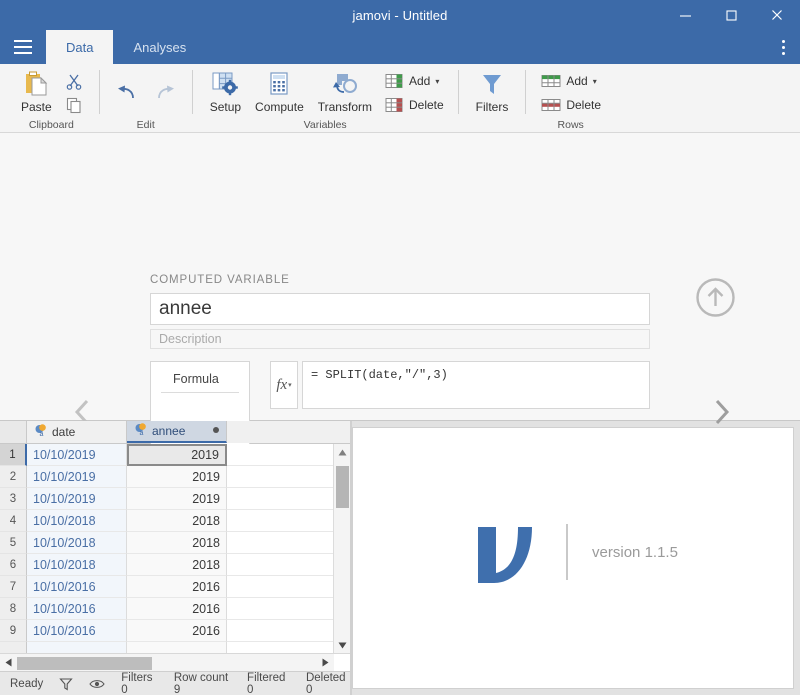 This screenshot has width=800, height=695. Describe the element at coordinates (715, 300) in the screenshot. I see `collapse-editor-button` at that location.